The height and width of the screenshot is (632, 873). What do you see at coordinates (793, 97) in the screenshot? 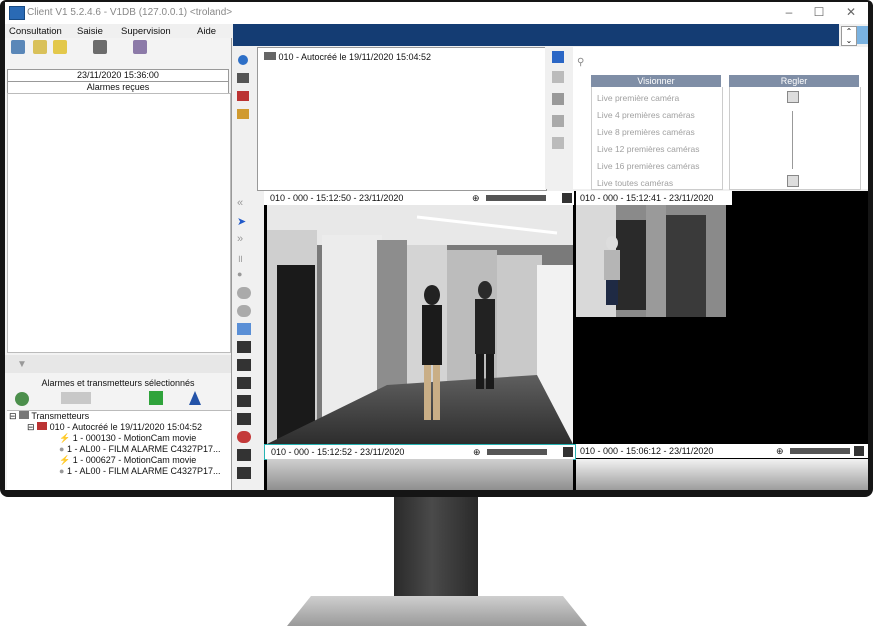
I see `regler-top-icon` at bounding box center [793, 97].